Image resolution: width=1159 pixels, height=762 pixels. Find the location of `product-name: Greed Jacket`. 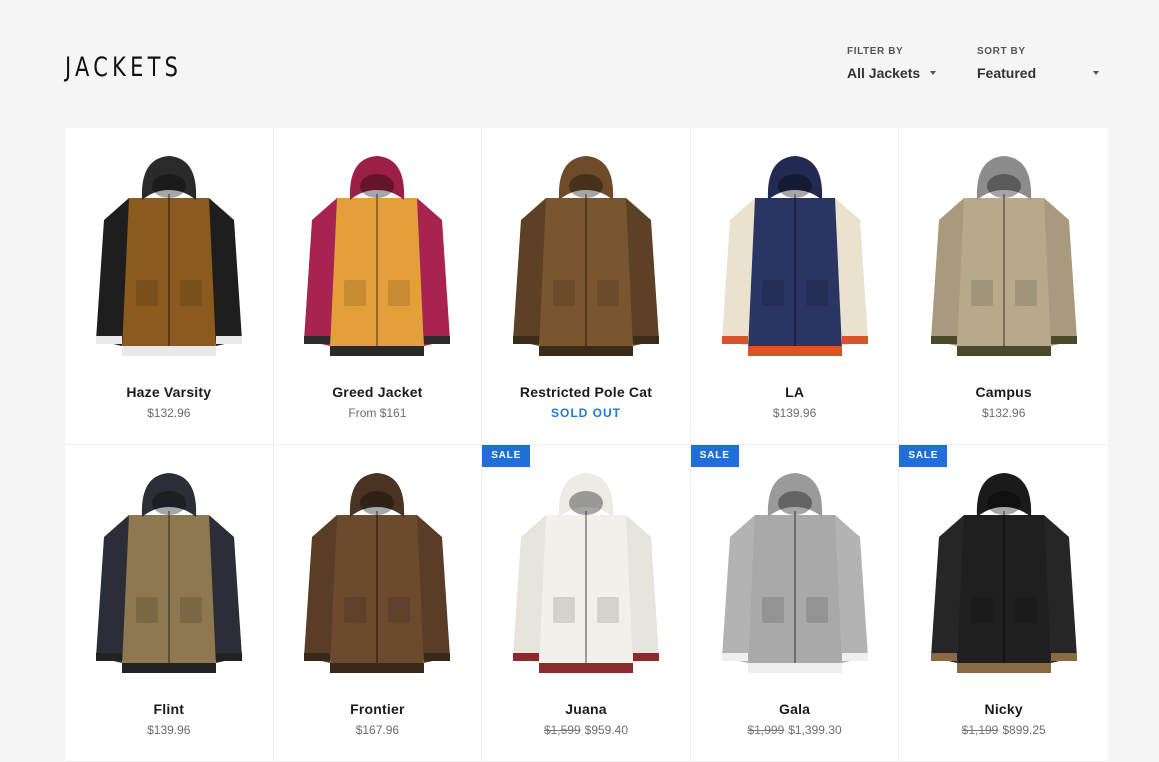

product-name: Greed Jacket is located at coordinates (377, 392).